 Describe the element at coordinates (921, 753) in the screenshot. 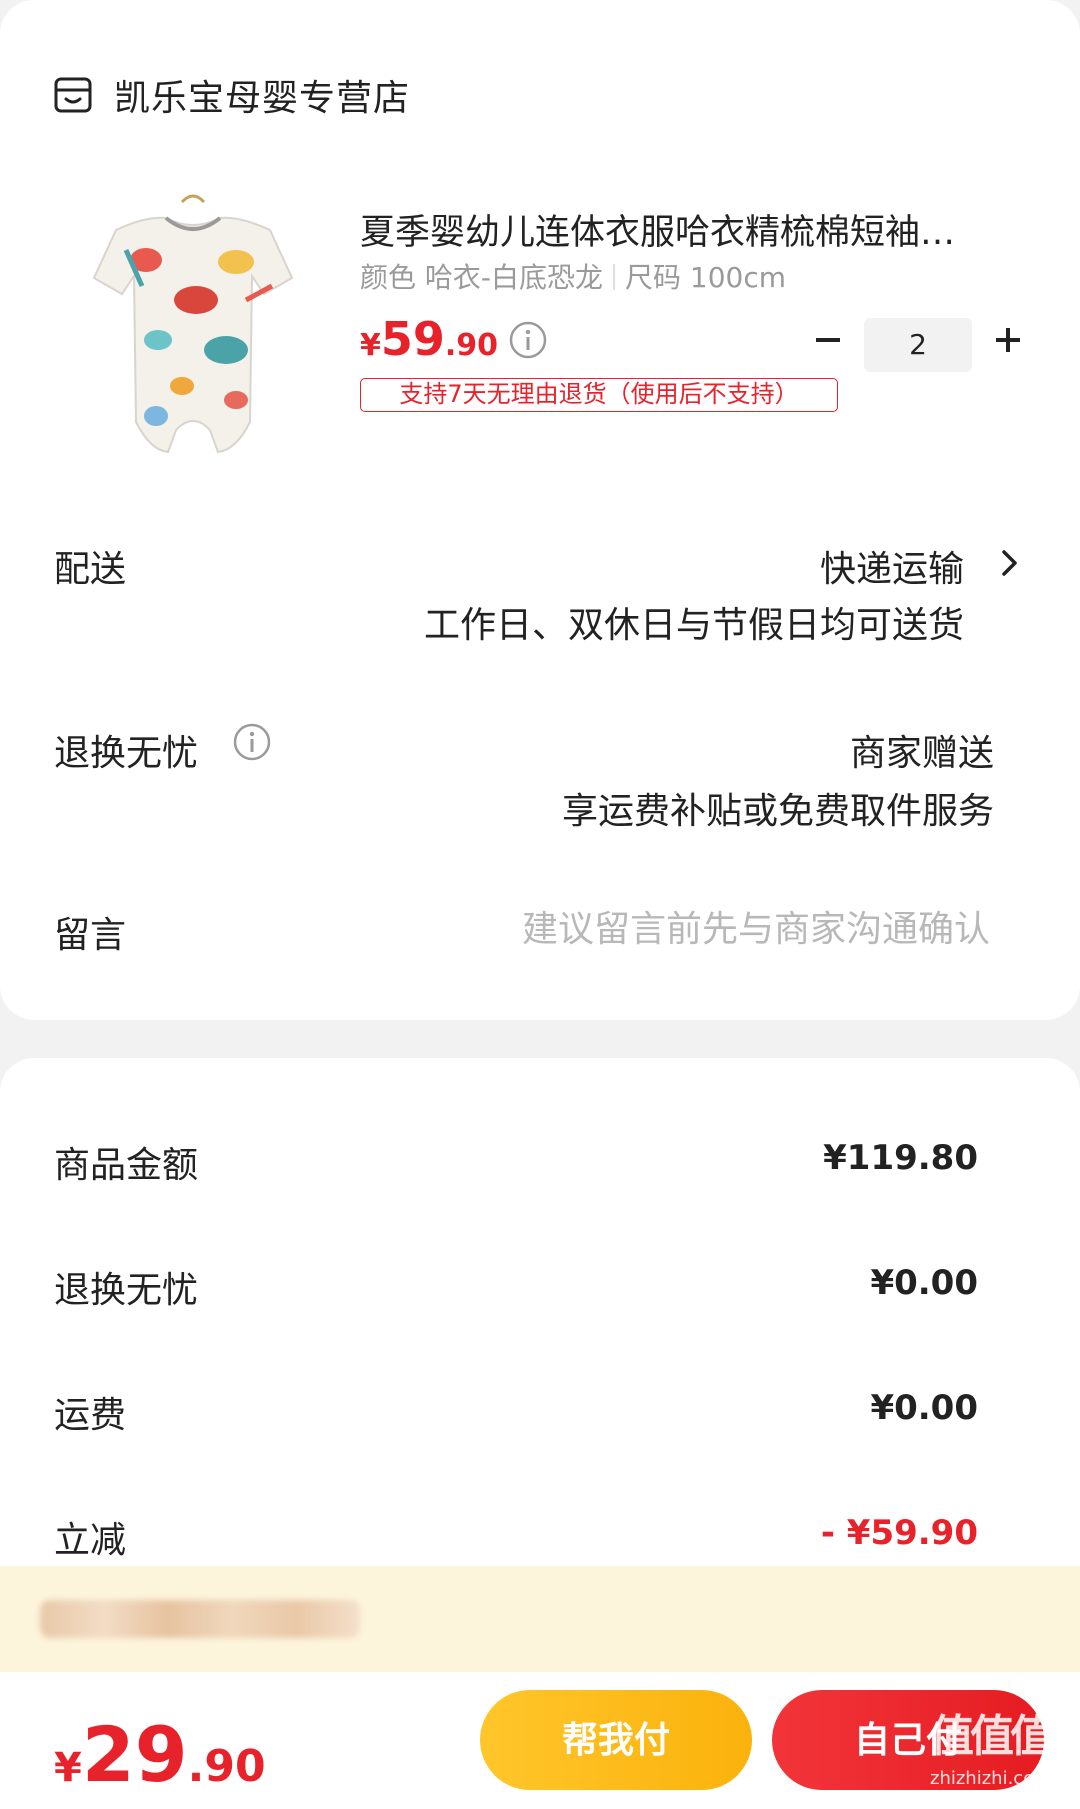

I see `returns-gift: 商家赠送` at that location.